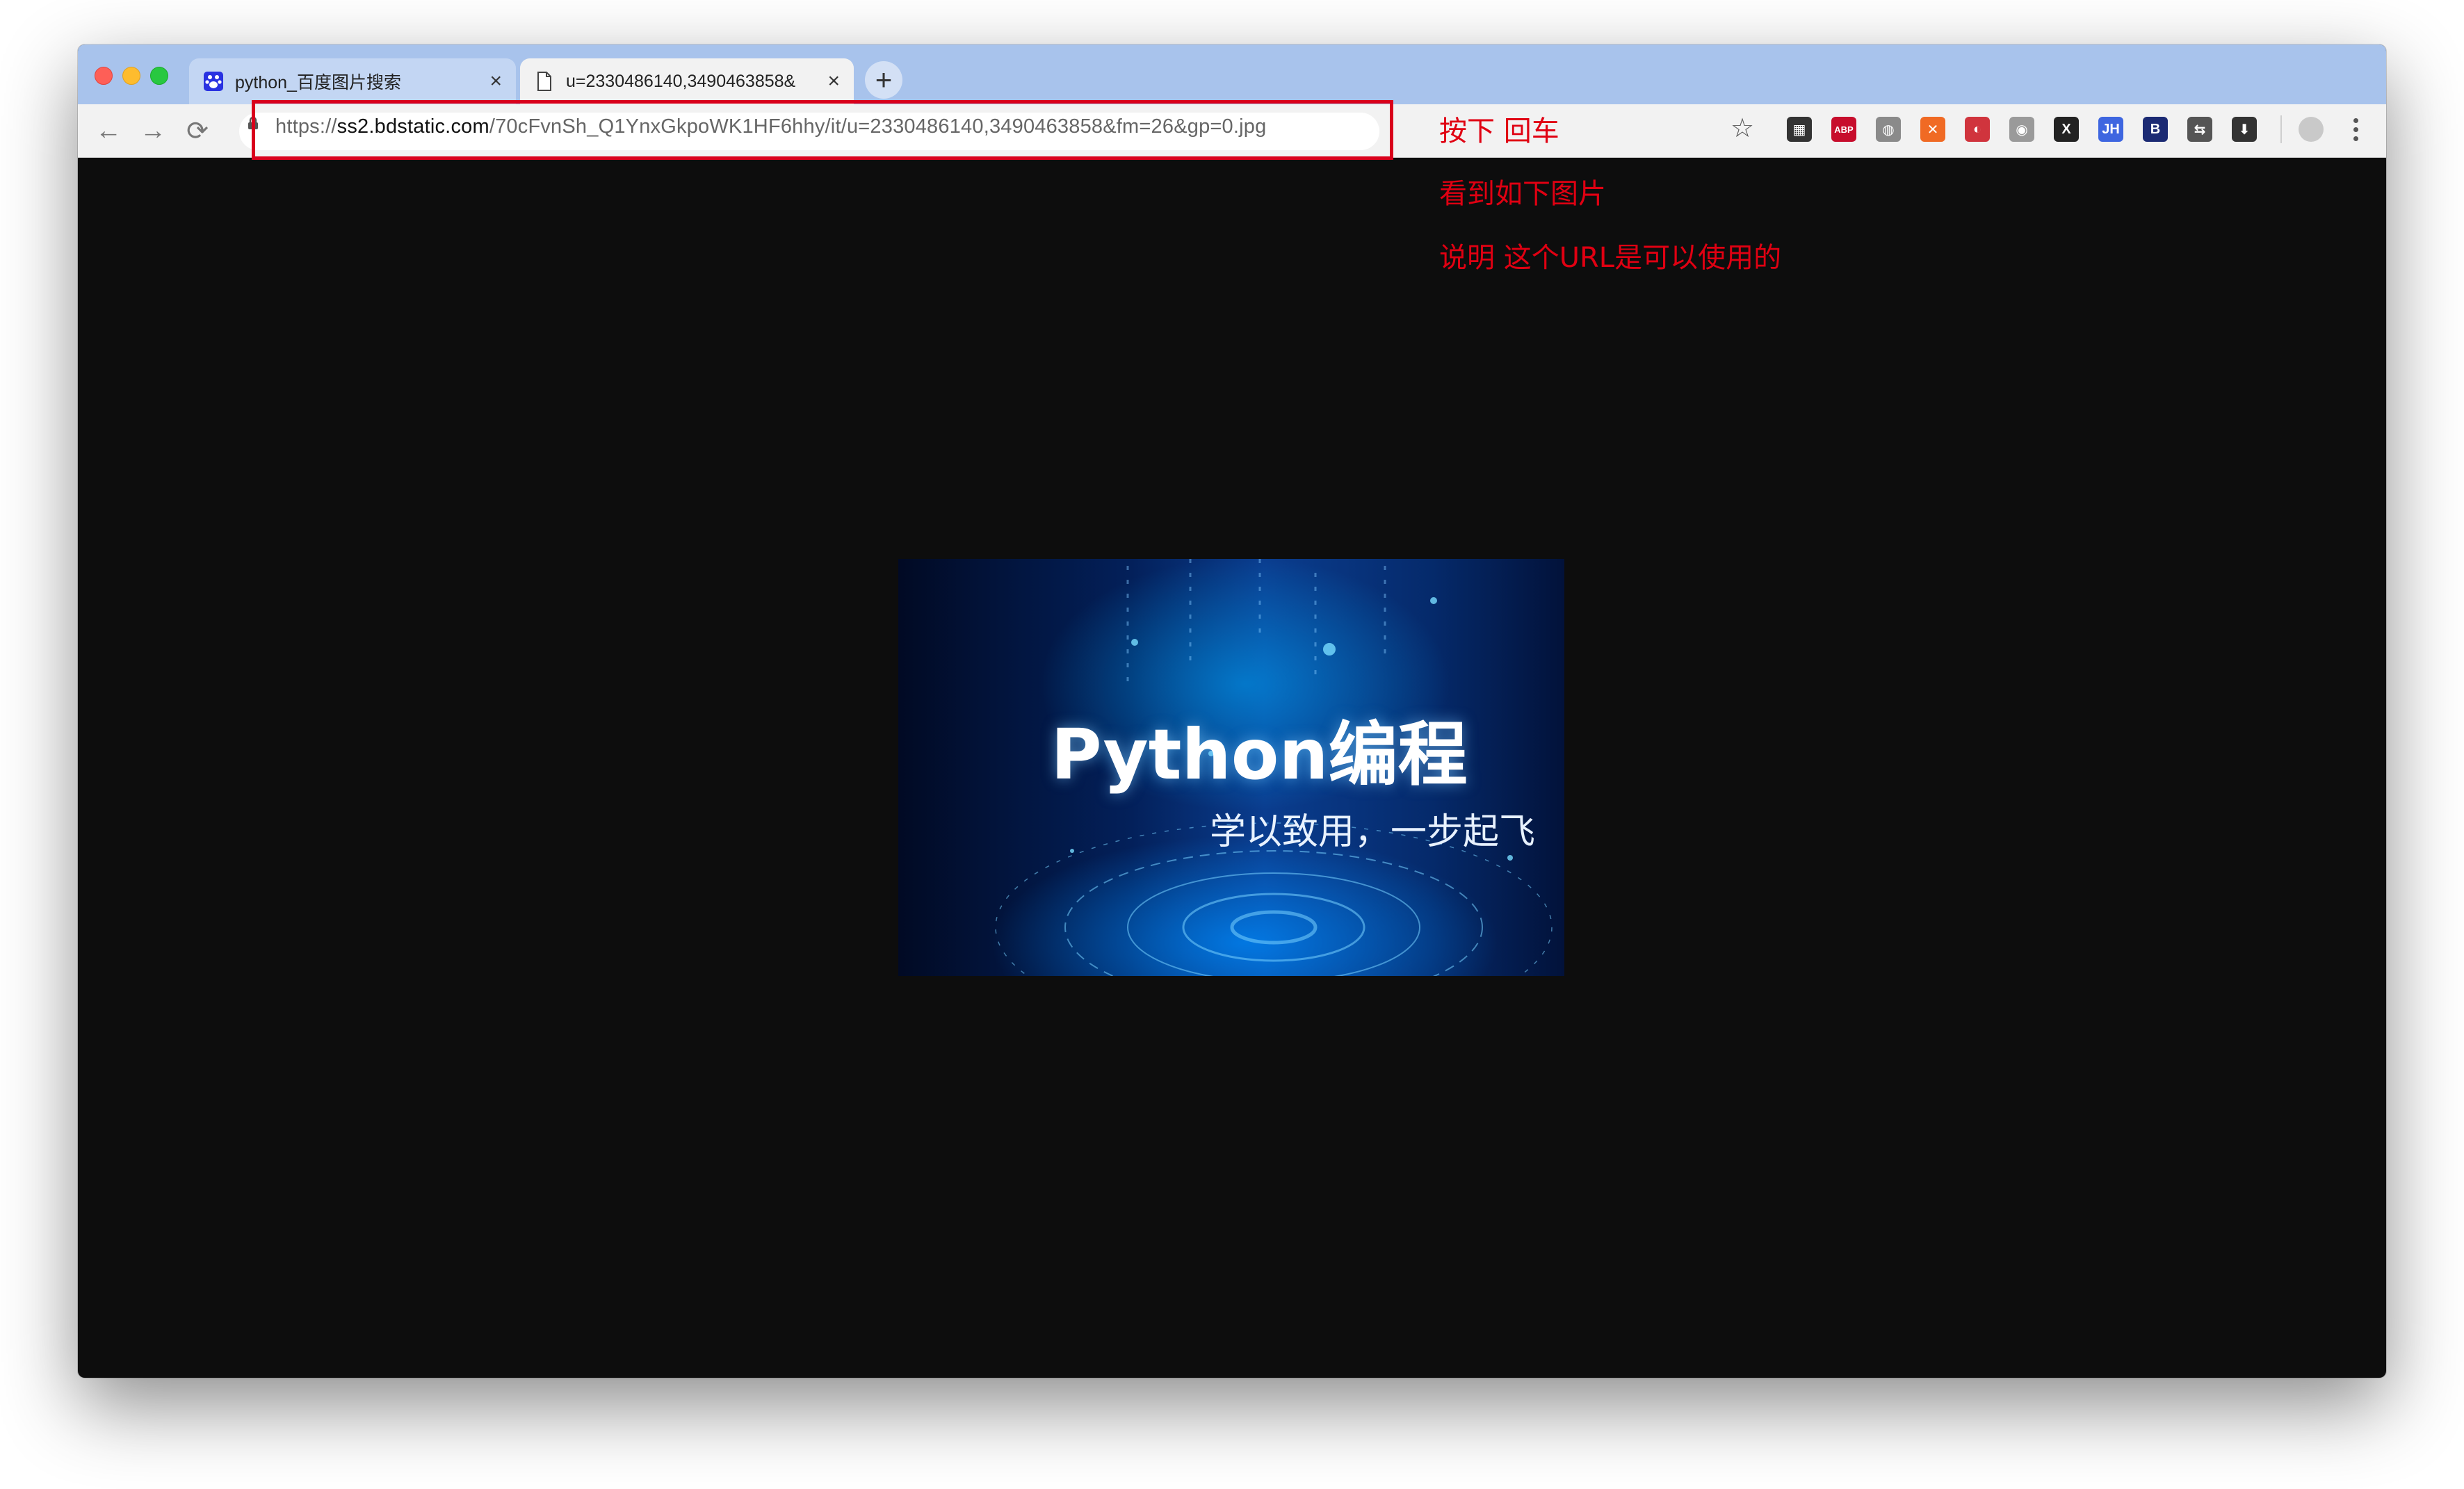 Image resolution: width=2464 pixels, height=1489 pixels. What do you see at coordinates (104, 76) in the screenshot?
I see `close-window-button` at bounding box center [104, 76].